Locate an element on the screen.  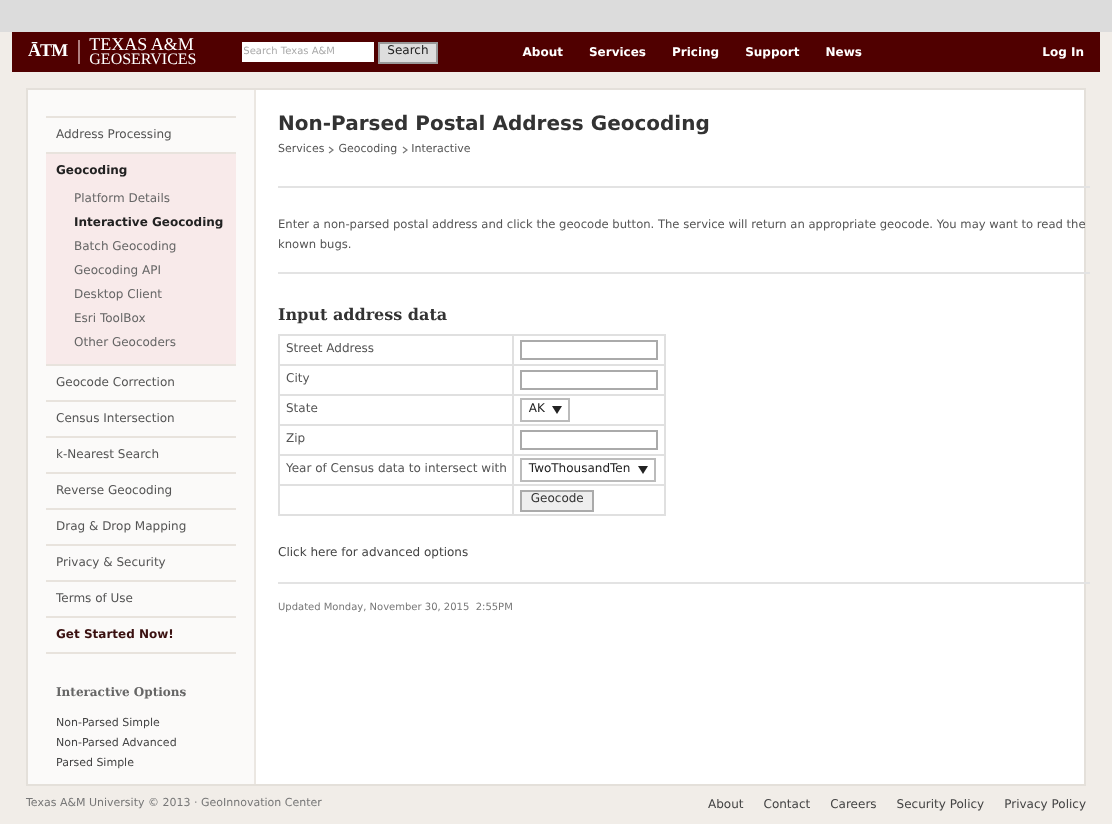
form-title: Input address data is located at coordinates (364, 314).